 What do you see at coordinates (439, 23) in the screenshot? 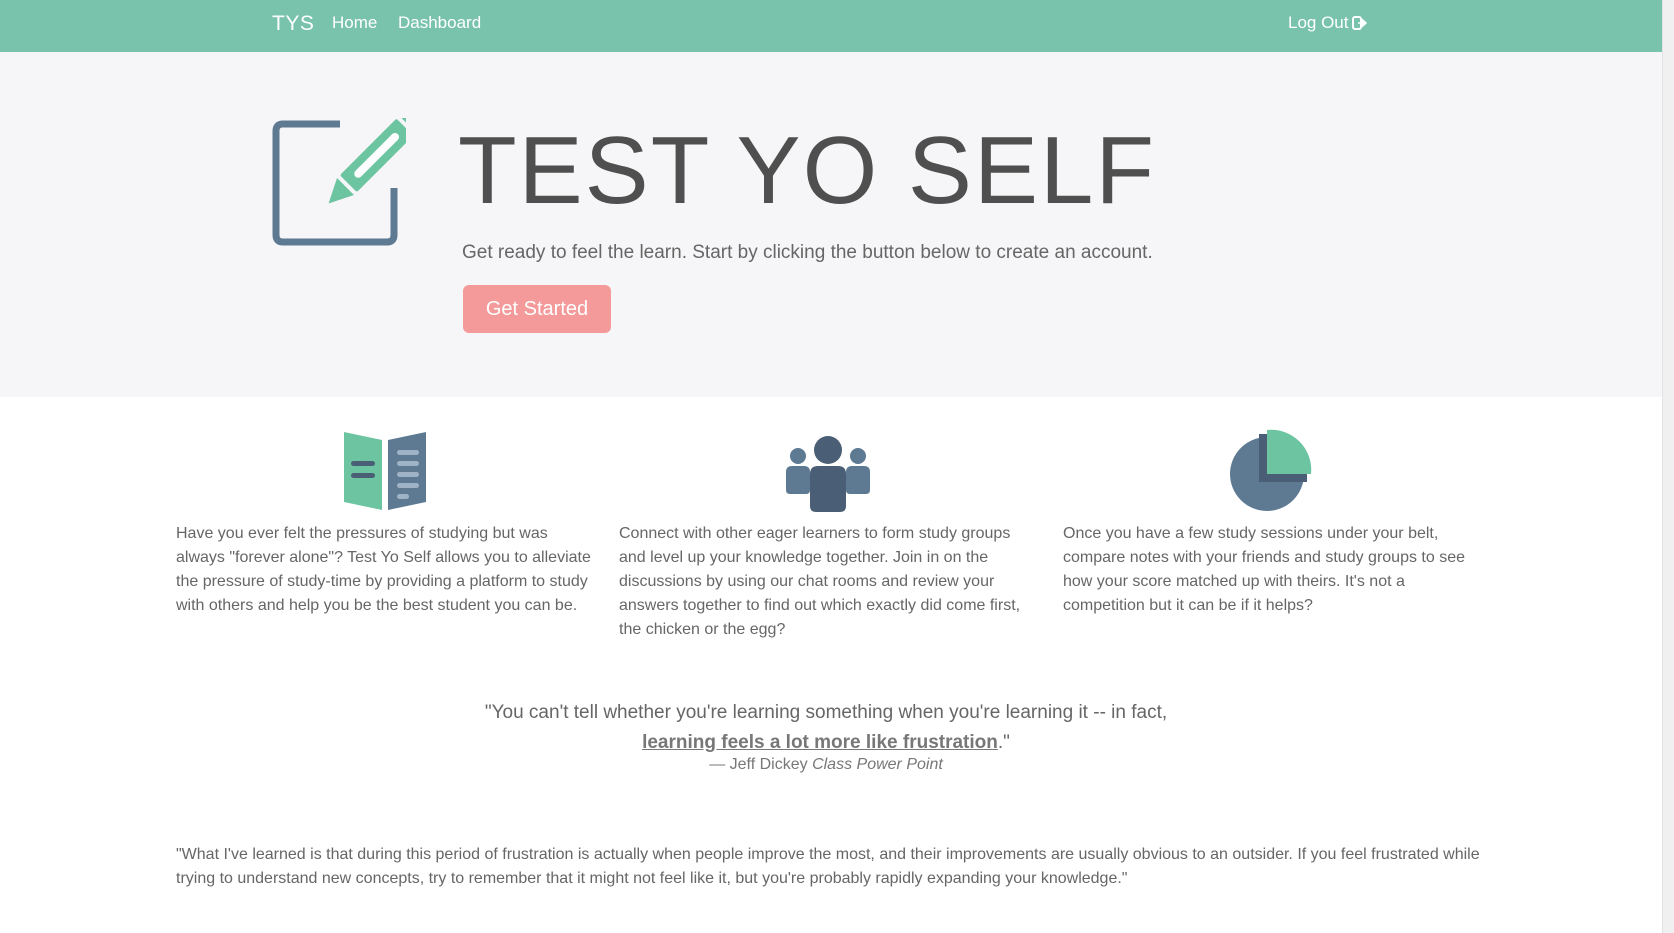
I see `nav-dashboard-link: Dashboard` at bounding box center [439, 23].